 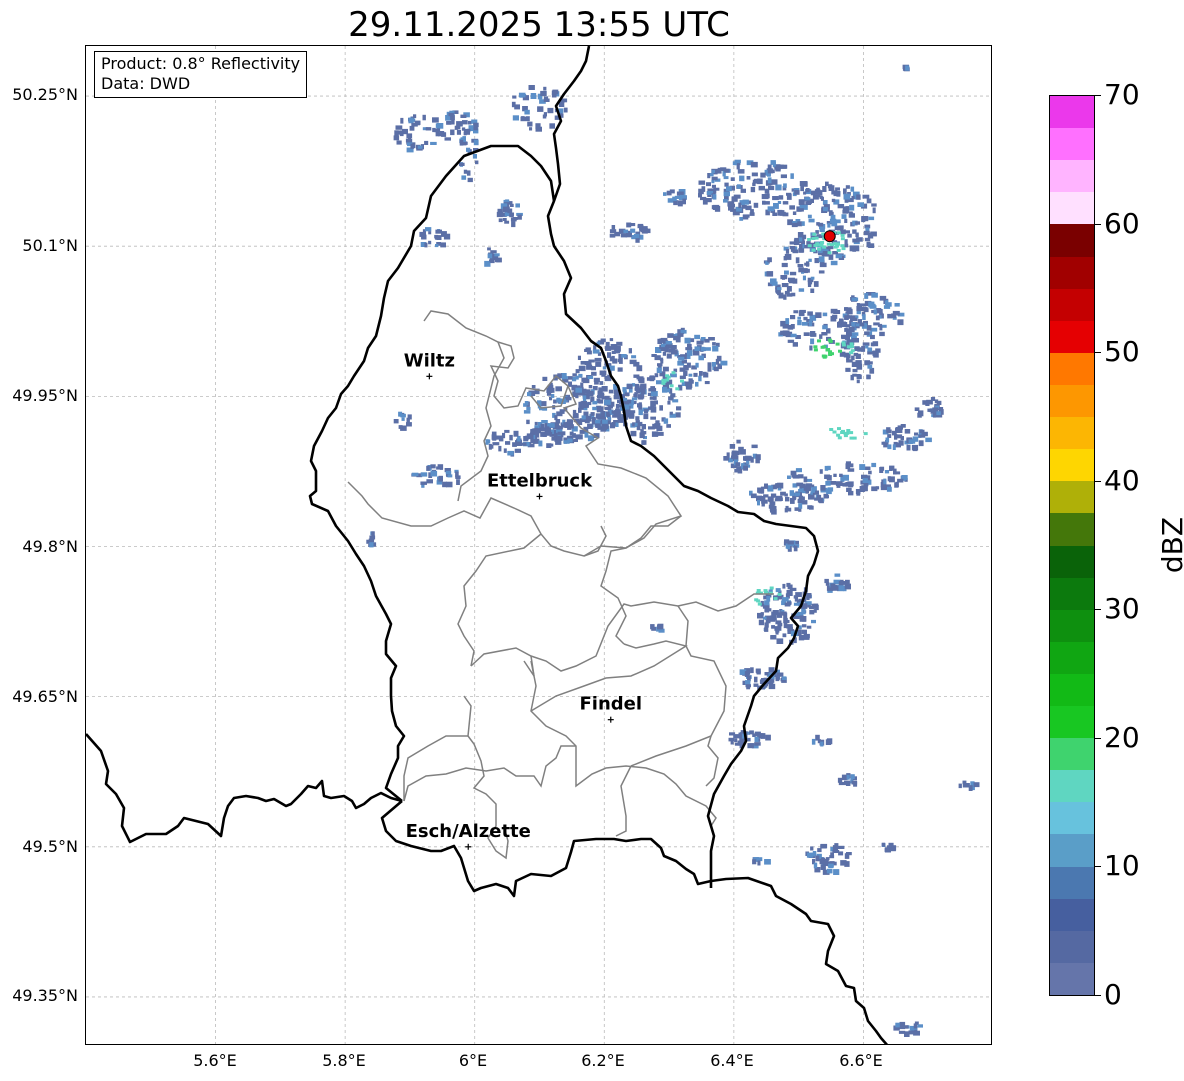 What do you see at coordinates (829, 236) in the screenshot?
I see `radar-site-marker` at bounding box center [829, 236].